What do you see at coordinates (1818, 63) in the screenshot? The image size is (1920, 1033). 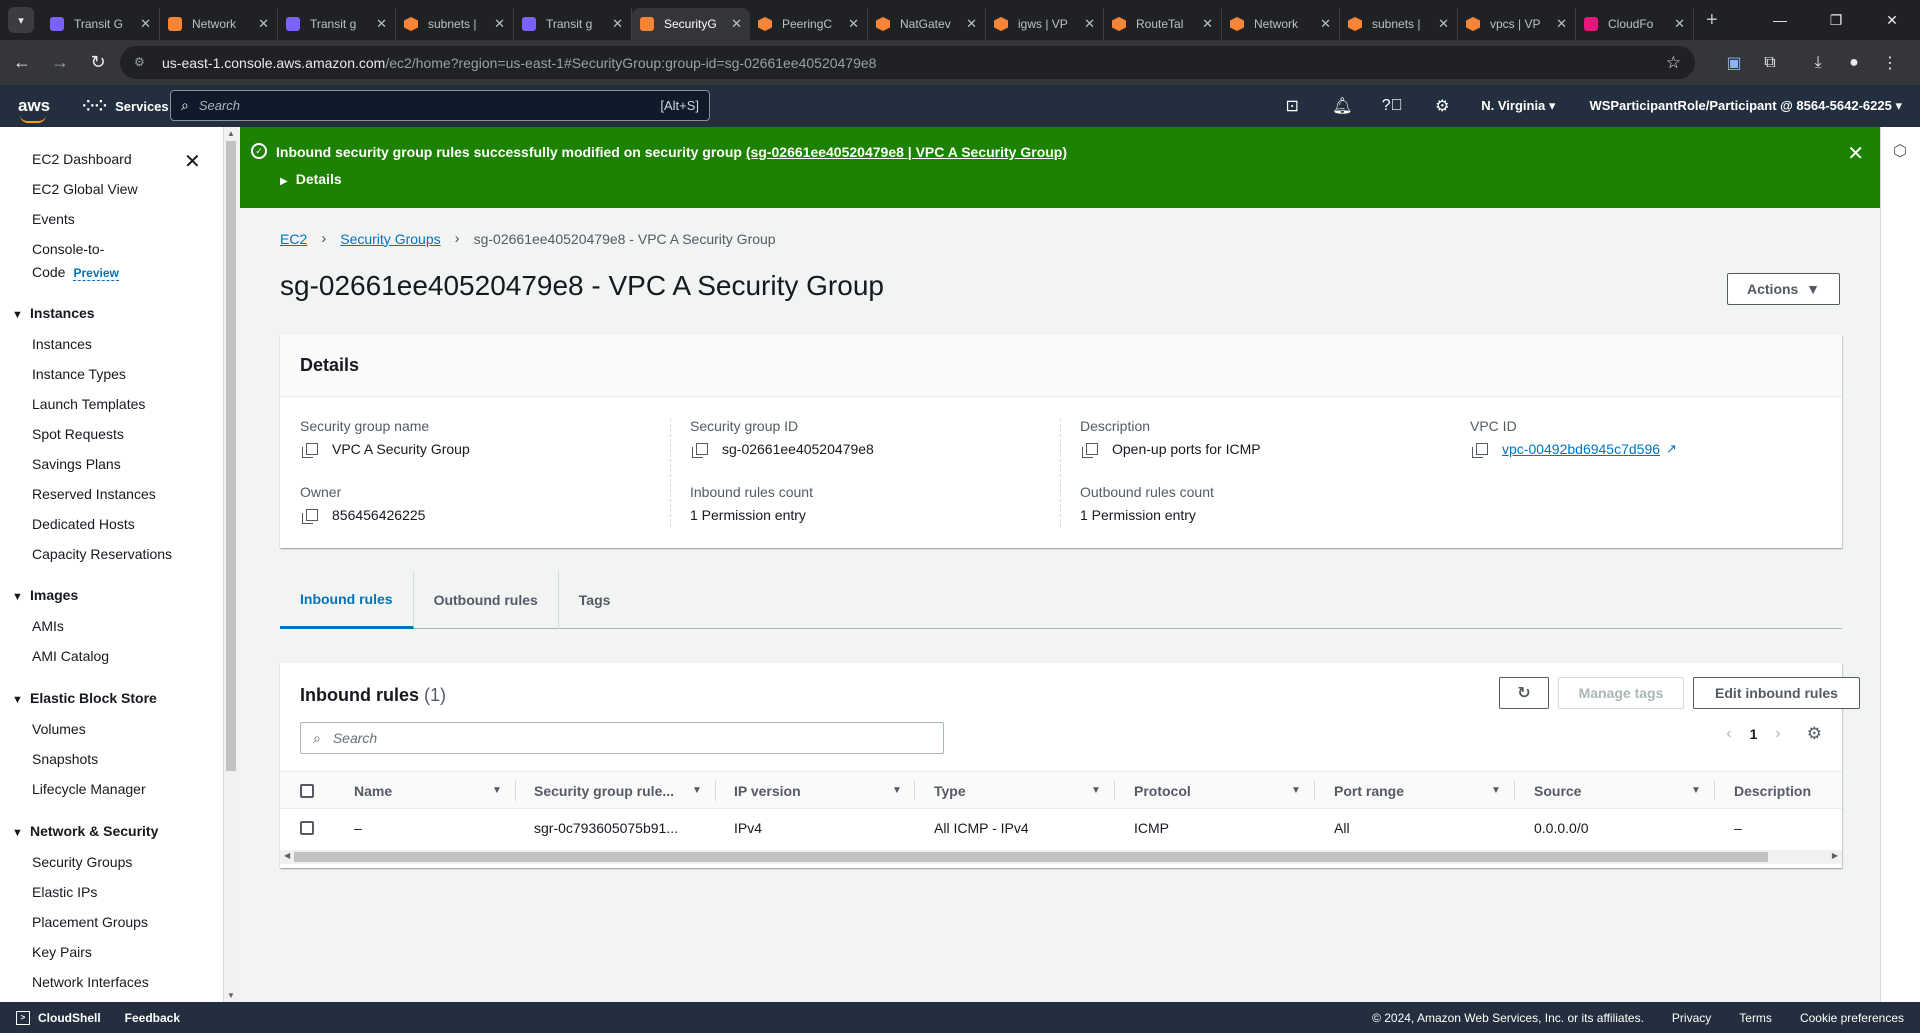 I see `download-icon: ⤓` at bounding box center [1818, 63].